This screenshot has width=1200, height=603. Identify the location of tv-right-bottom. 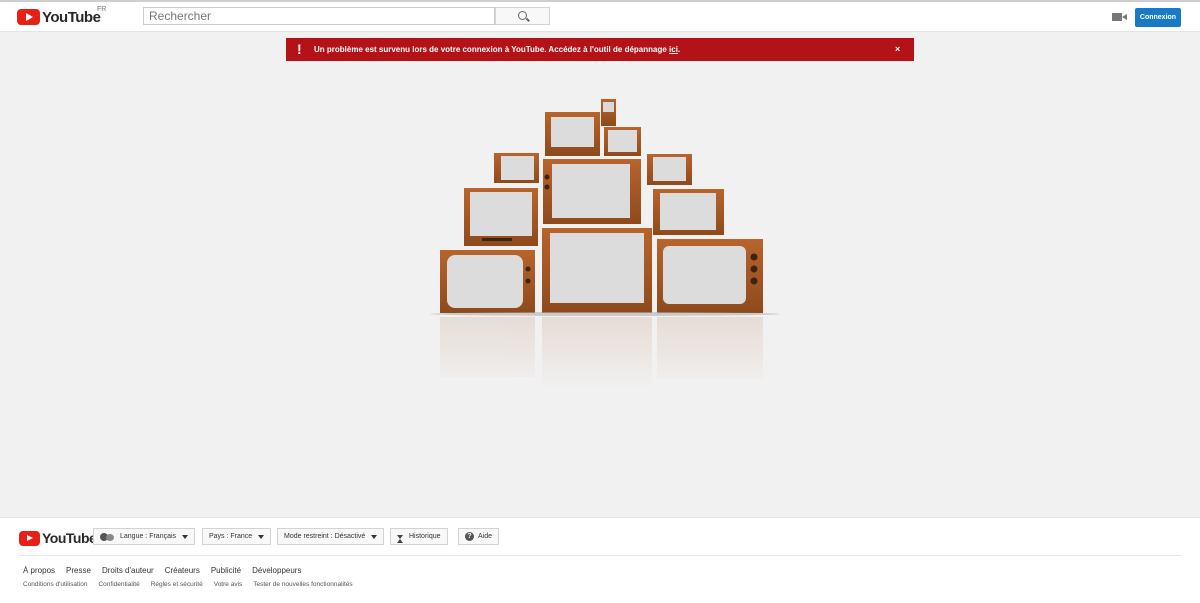
(710, 276).